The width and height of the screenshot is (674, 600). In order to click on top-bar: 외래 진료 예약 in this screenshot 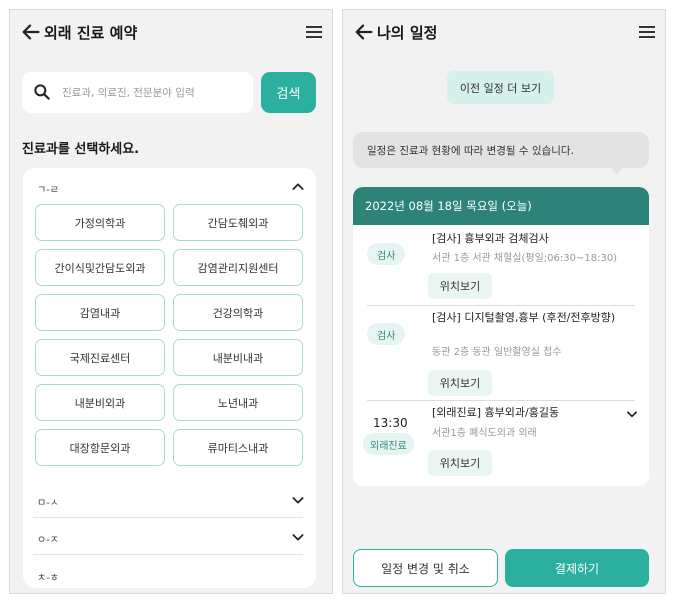, I will do `click(171, 33)`.